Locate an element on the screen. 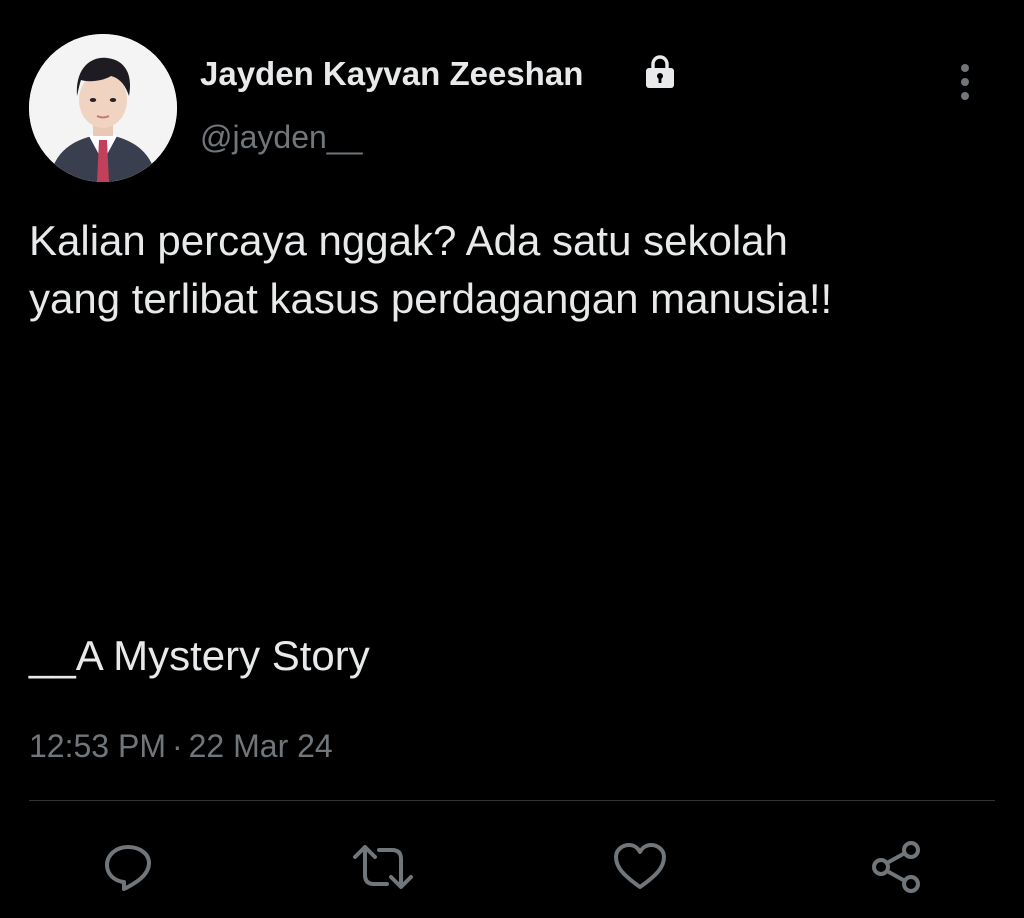 This screenshot has height=918, width=1024. display-name: Jayden Kayvan Zeeshan is located at coordinates (391, 74).